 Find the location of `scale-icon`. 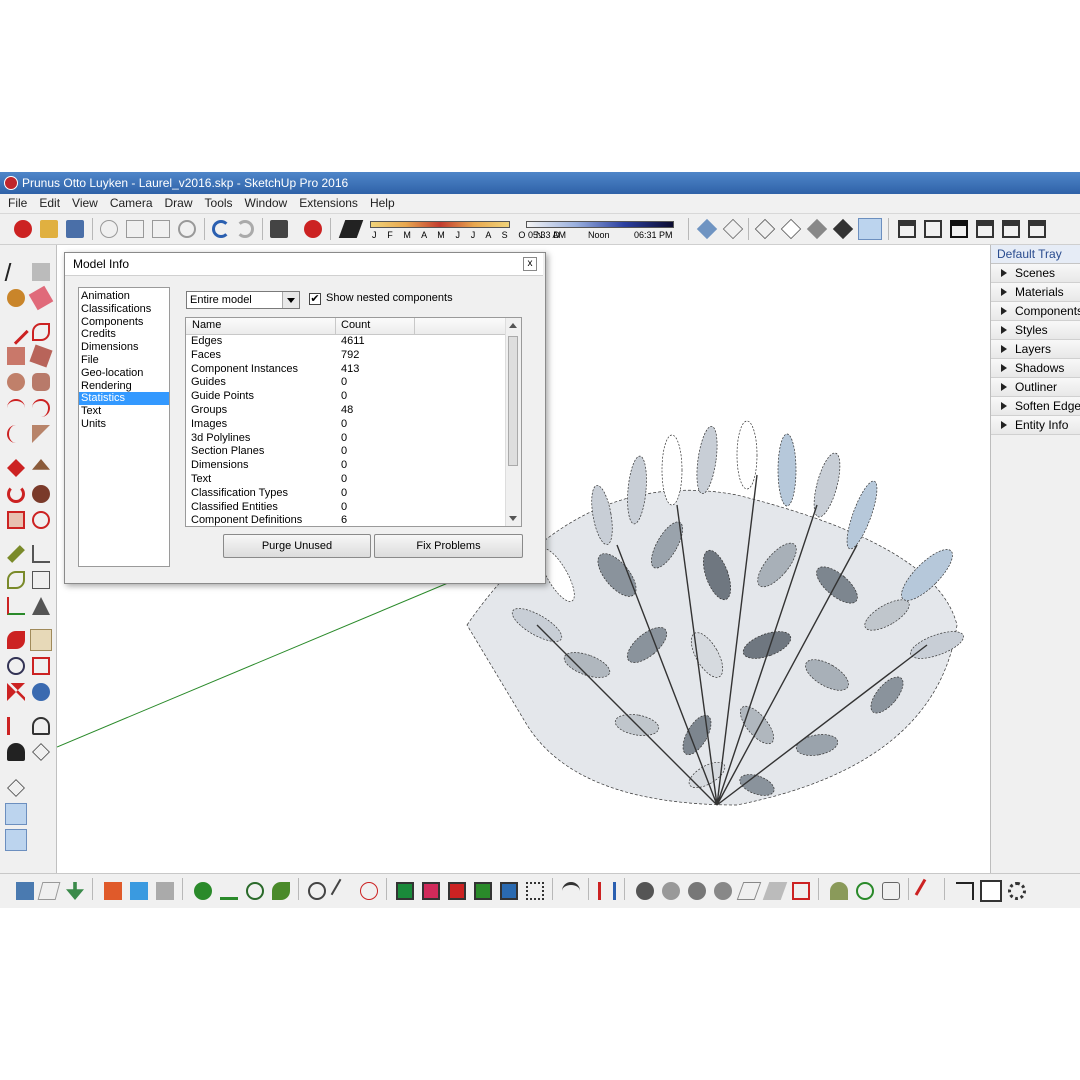

scale-icon is located at coordinates (16, 520).